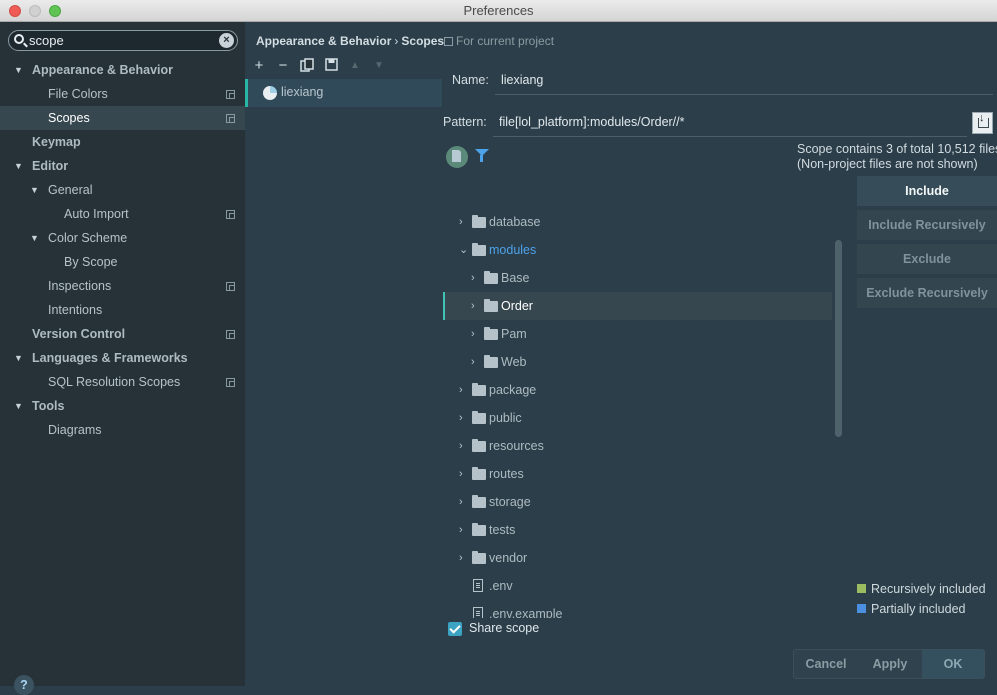 This screenshot has height=695, width=997. What do you see at coordinates (19, 39) in the screenshot?
I see `search-icon` at bounding box center [19, 39].